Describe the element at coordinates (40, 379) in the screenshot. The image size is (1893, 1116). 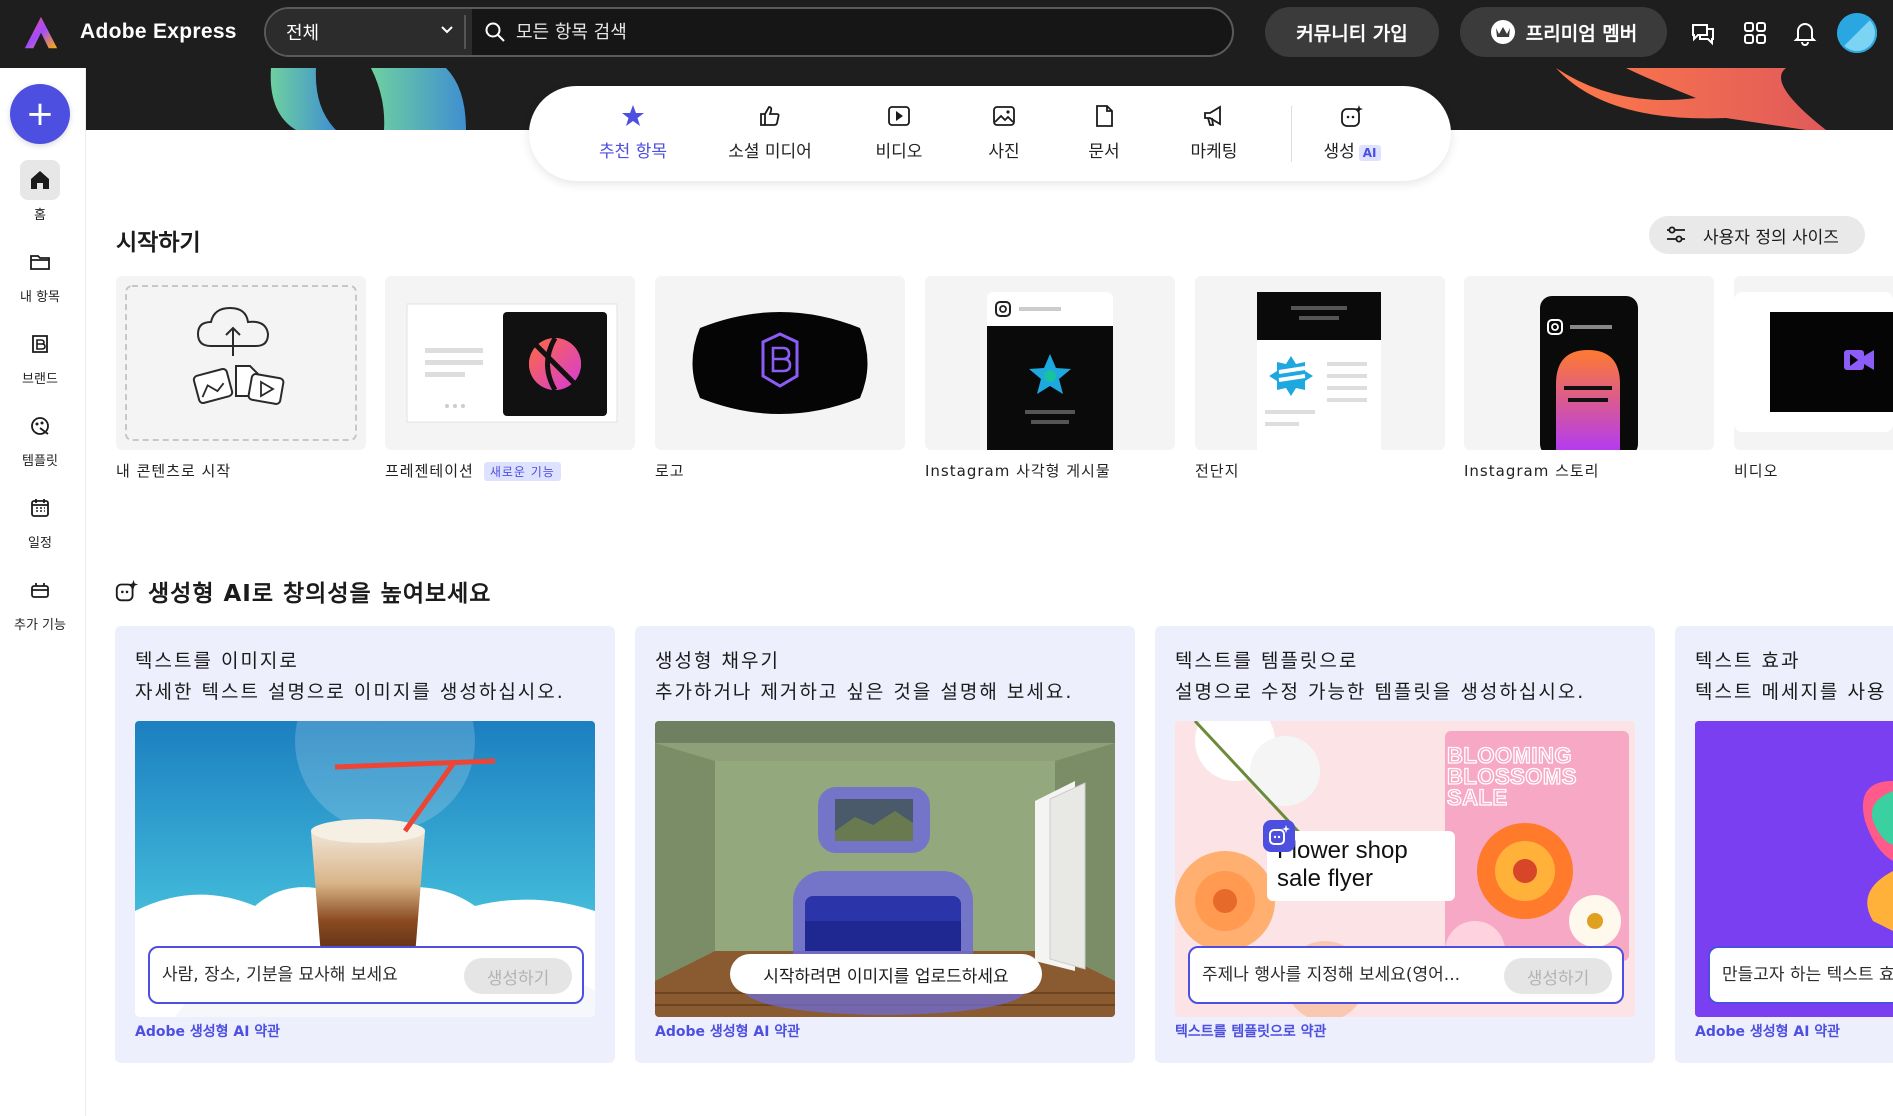
I see `sidebar-item-label: 브랜드` at that location.